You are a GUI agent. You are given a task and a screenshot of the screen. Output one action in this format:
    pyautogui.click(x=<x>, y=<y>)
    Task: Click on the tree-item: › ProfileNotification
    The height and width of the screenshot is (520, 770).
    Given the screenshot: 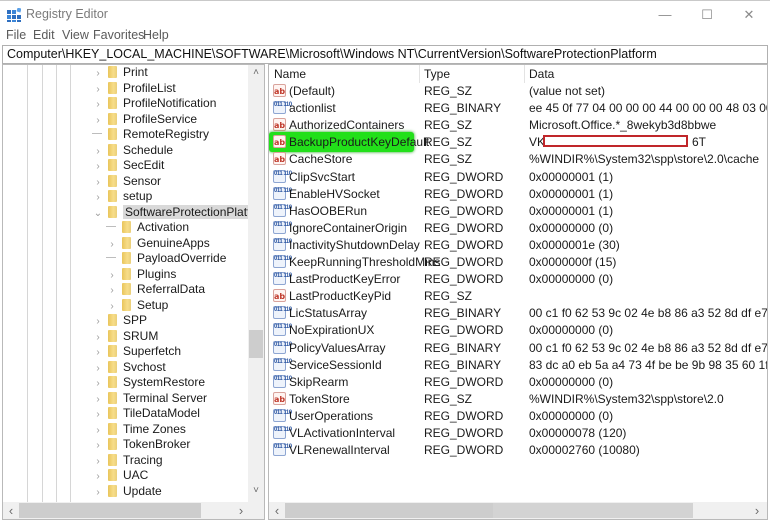 What is the action you would take?
    pyautogui.click(x=153, y=104)
    